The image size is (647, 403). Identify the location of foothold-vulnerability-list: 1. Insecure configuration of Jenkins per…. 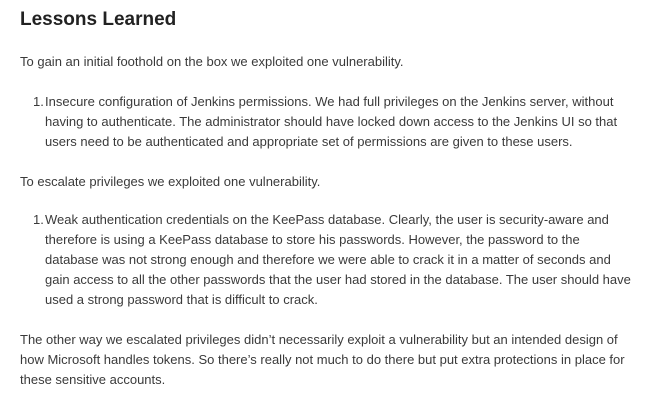
(333, 122).